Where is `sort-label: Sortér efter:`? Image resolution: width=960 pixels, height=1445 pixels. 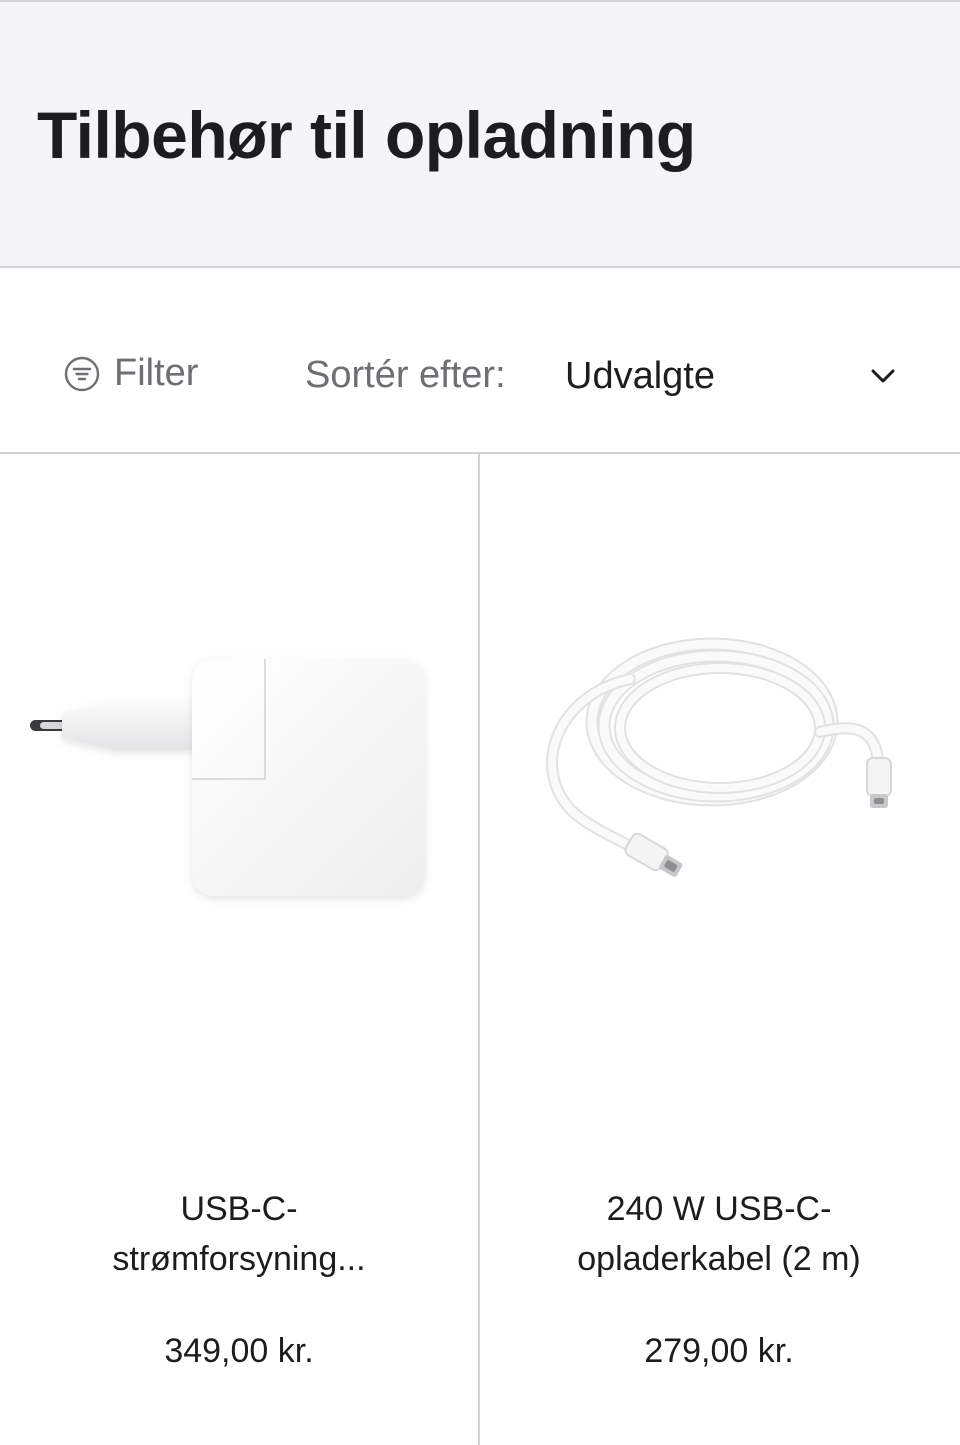
sort-label: Sortér efter: is located at coordinates (405, 375).